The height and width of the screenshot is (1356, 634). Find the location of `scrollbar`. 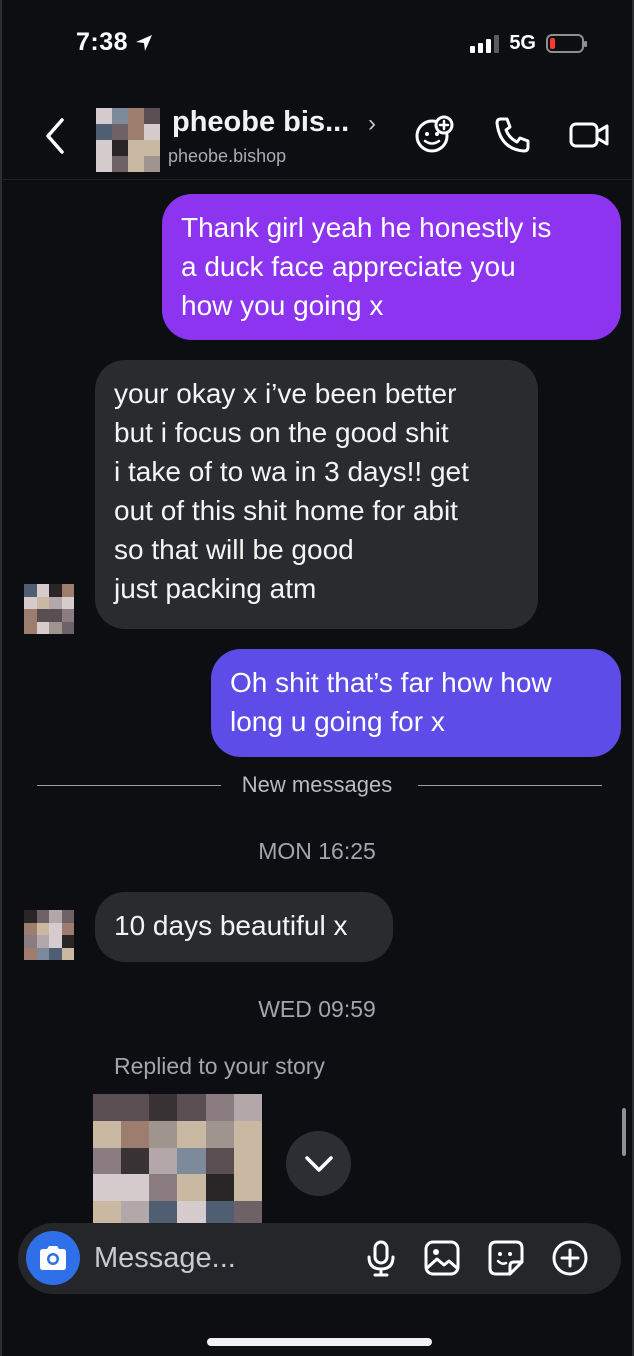

scrollbar is located at coordinates (624, 1132).